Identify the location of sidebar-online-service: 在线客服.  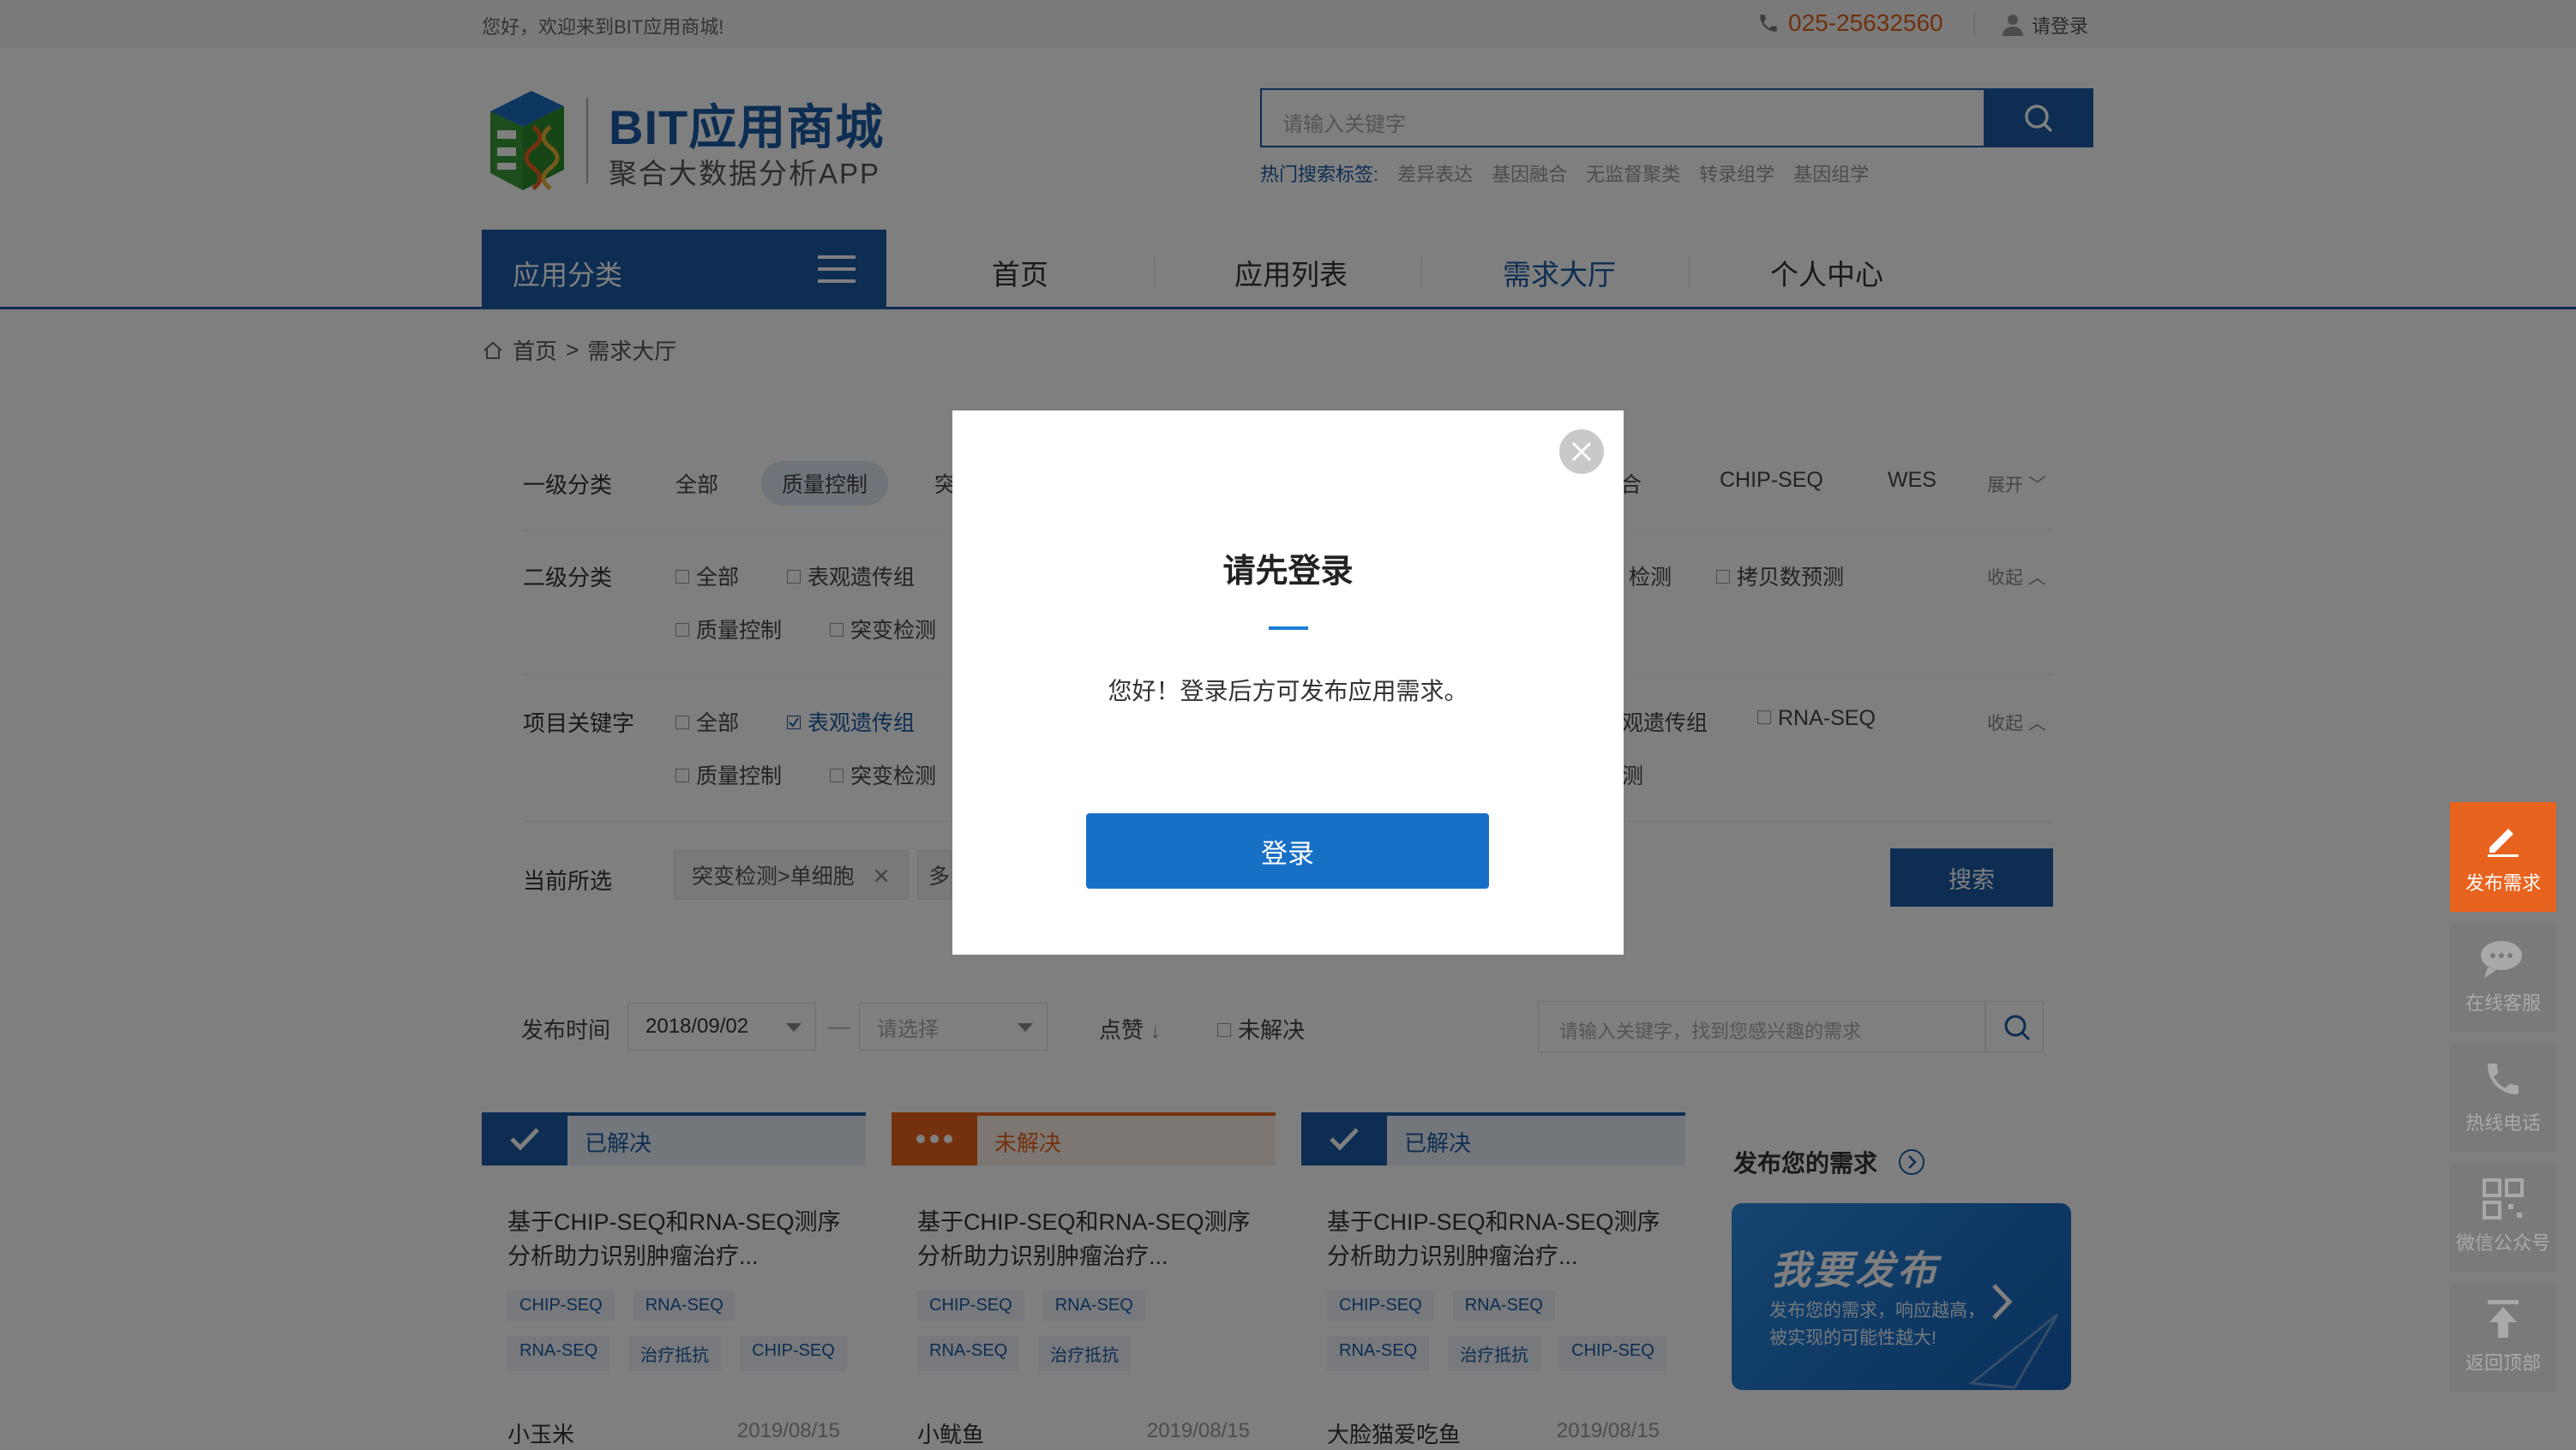
(2503, 977).